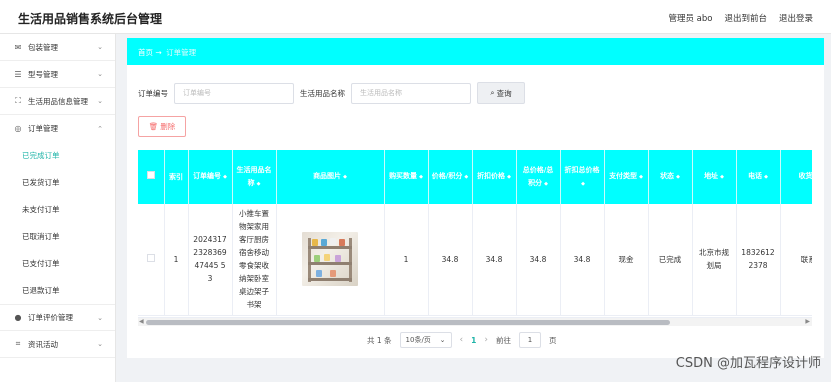 This screenshot has width=831, height=382. Describe the element at coordinates (18, 100) in the screenshot. I see `fullscreen-icon: ⛶` at that location.